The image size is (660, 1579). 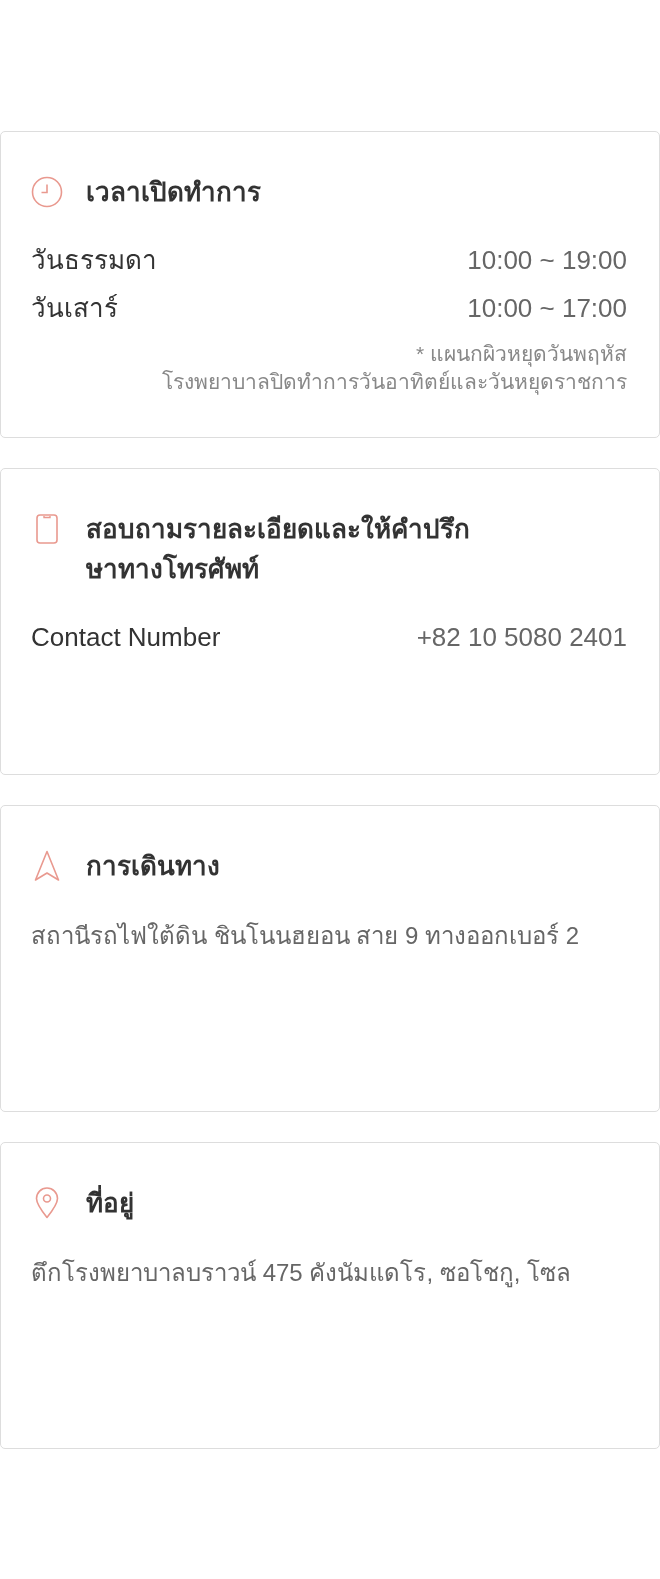 What do you see at coordinates (547, 308) in the screenshot?
I see `row-value: 10:00 ~ 17:00` at bounding box center [547, 308].